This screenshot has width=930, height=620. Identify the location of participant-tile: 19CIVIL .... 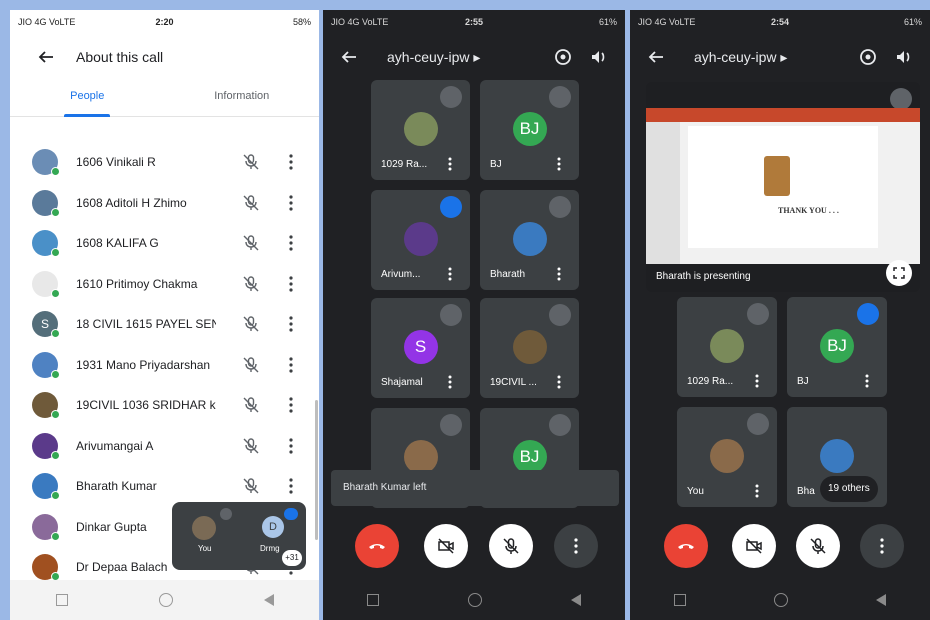
(529, 348).